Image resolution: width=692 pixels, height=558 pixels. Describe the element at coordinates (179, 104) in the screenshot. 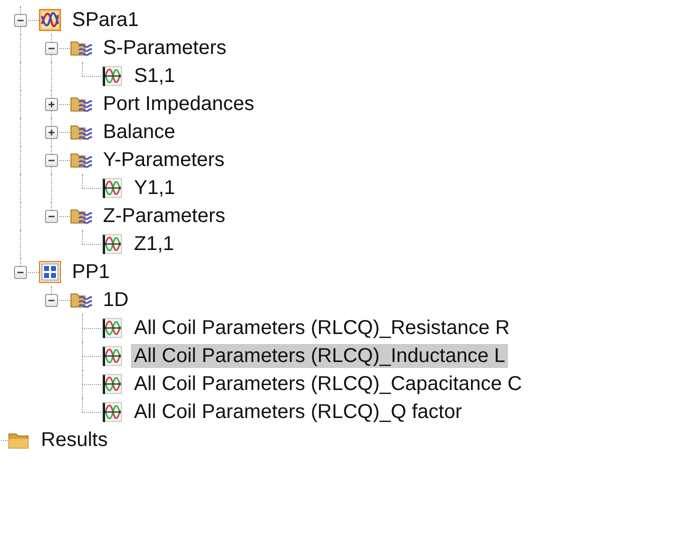

I see `tree-item-label: Port Impedances` at that location.